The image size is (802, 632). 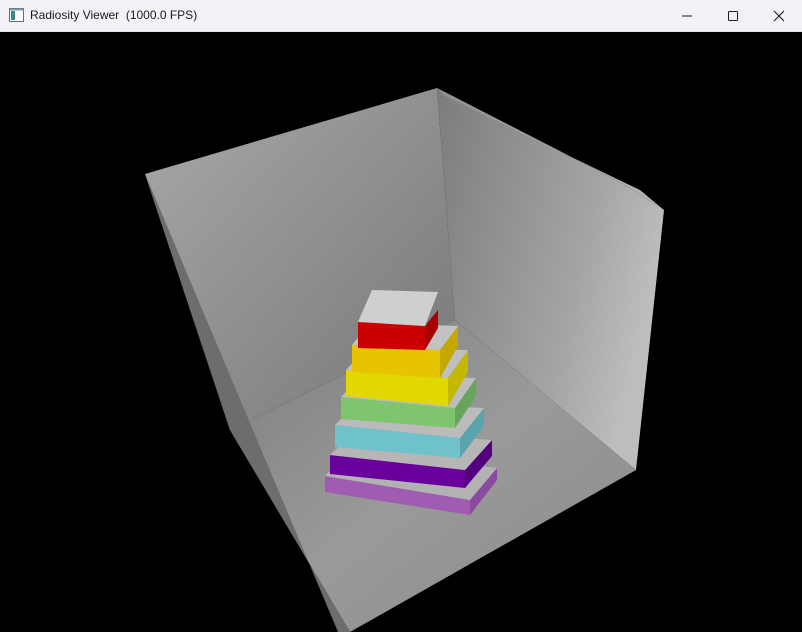 I want to click on close-icon, so click(x=779, y=15).